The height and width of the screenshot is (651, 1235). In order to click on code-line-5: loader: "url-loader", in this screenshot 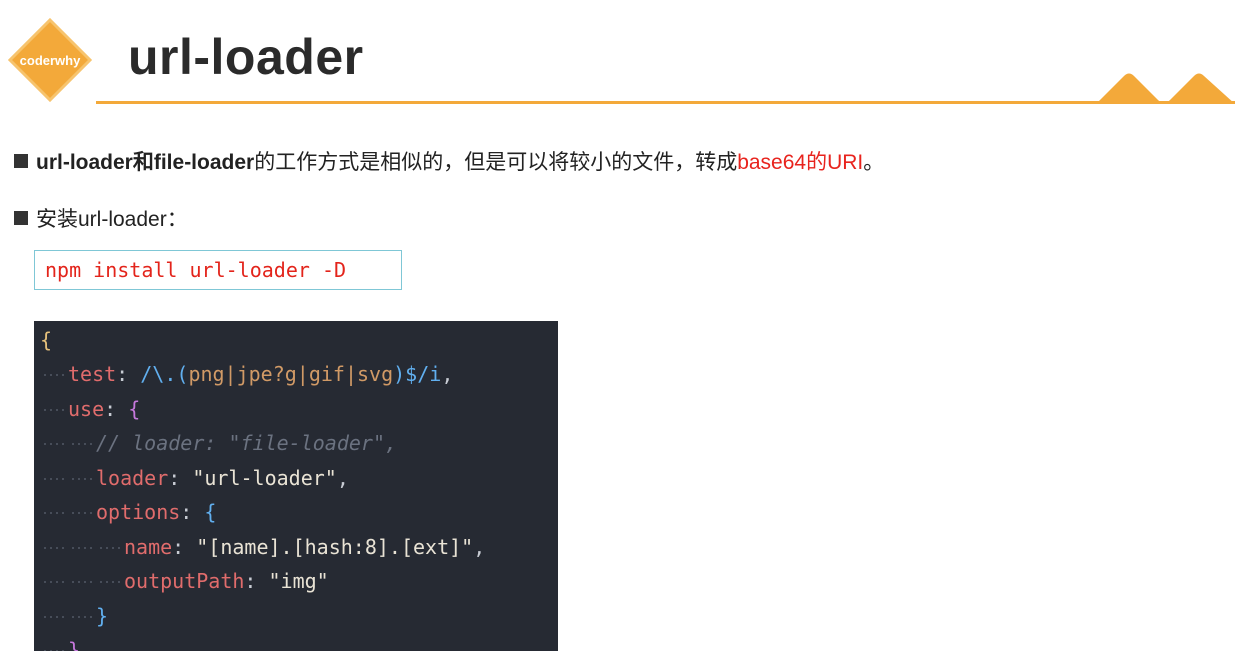, I will do `click(194, 478)`.